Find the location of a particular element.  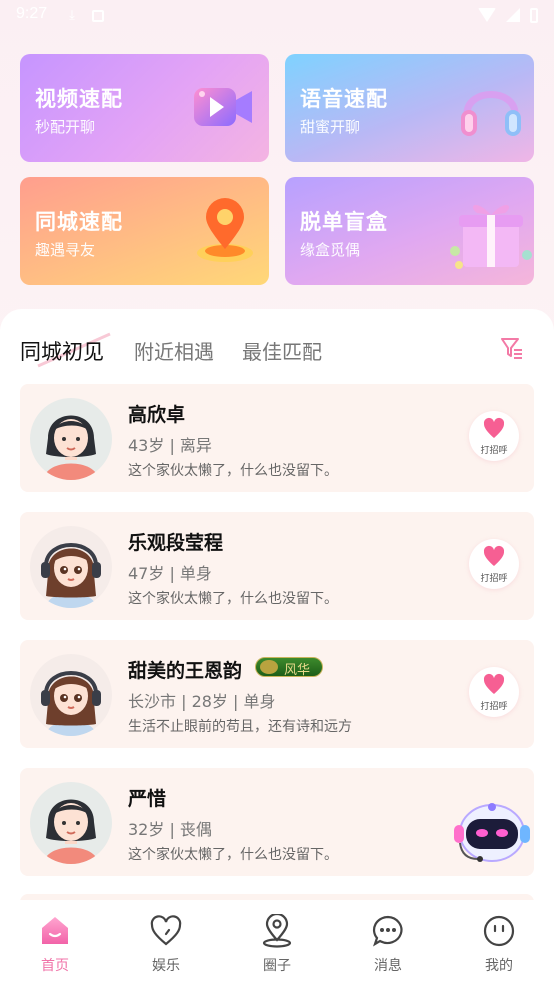

bottom-nav: 首页 娱乐 圈子 消息 我的 is located at coordinates (277, 942).